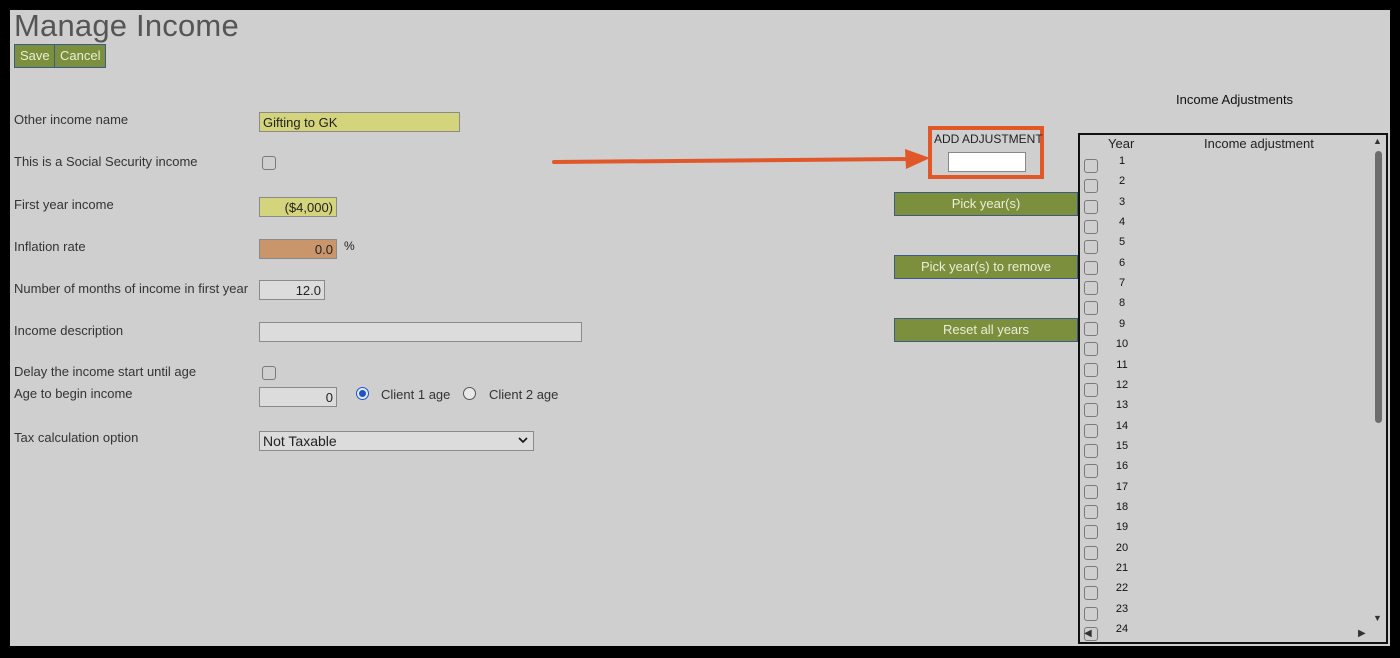  Describe the element at coordinates (741, 159) in the screenshot. I see `arrow-annotation-icon` at that location.